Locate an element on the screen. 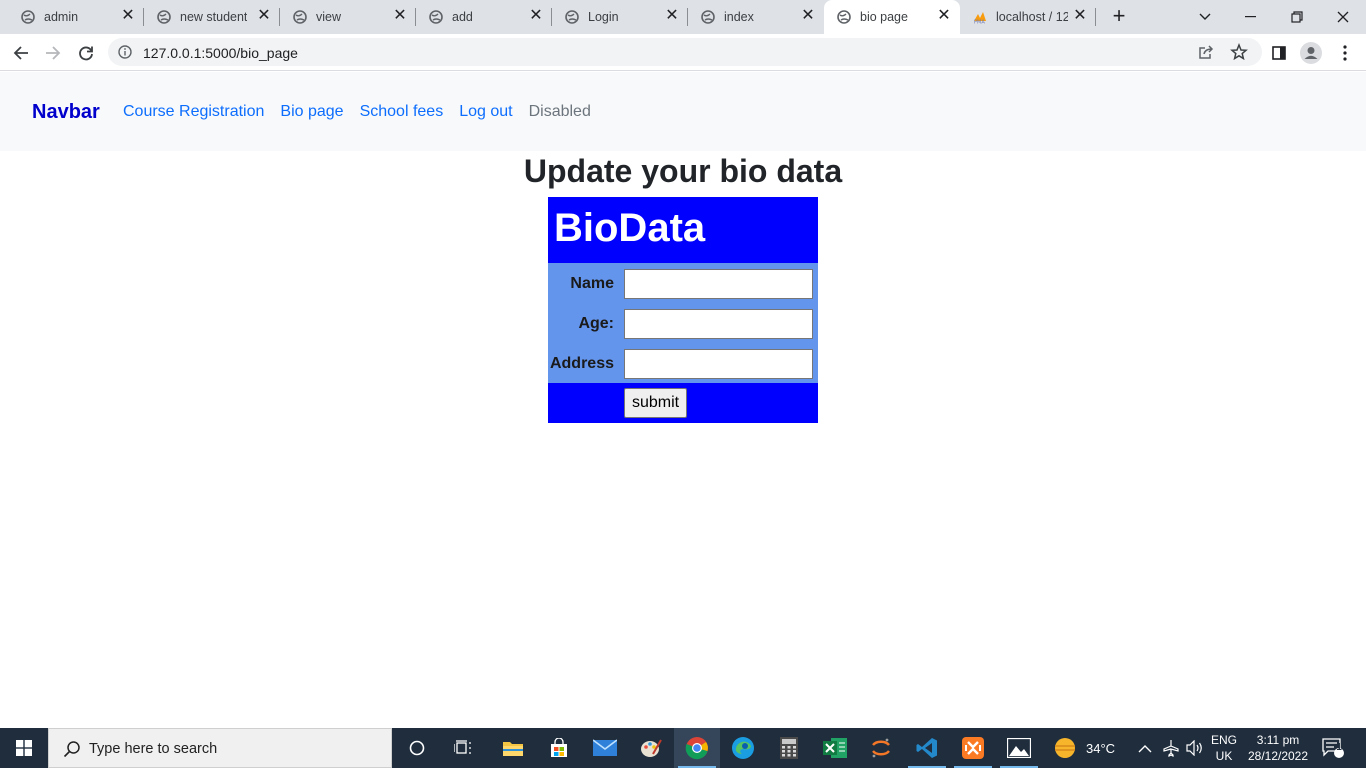  nav-link-bio-page: Bio page is located at coordinates (311, 112).